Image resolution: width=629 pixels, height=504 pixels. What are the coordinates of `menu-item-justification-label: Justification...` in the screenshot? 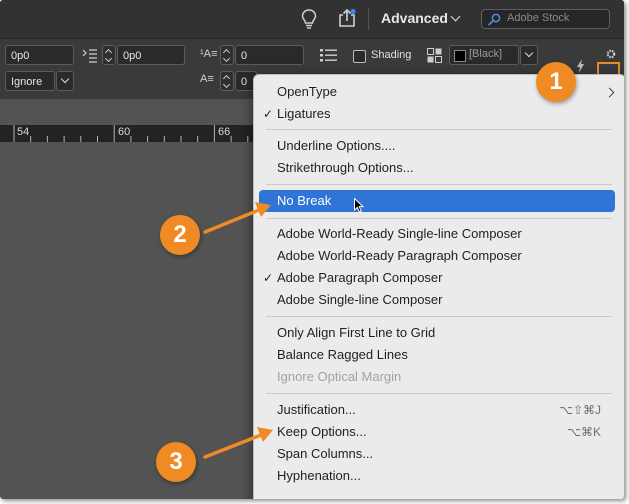 It's located at (316, 409).